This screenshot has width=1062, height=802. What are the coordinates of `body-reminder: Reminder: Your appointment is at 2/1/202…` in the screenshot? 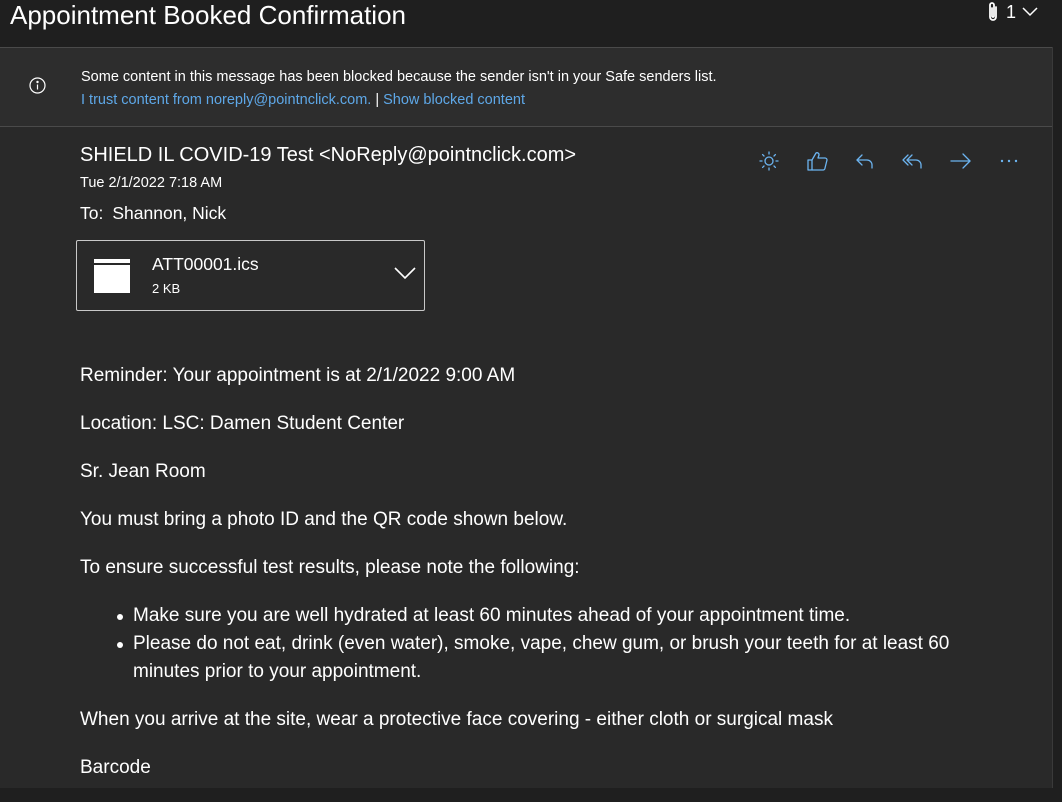 It's located at (298, 375).